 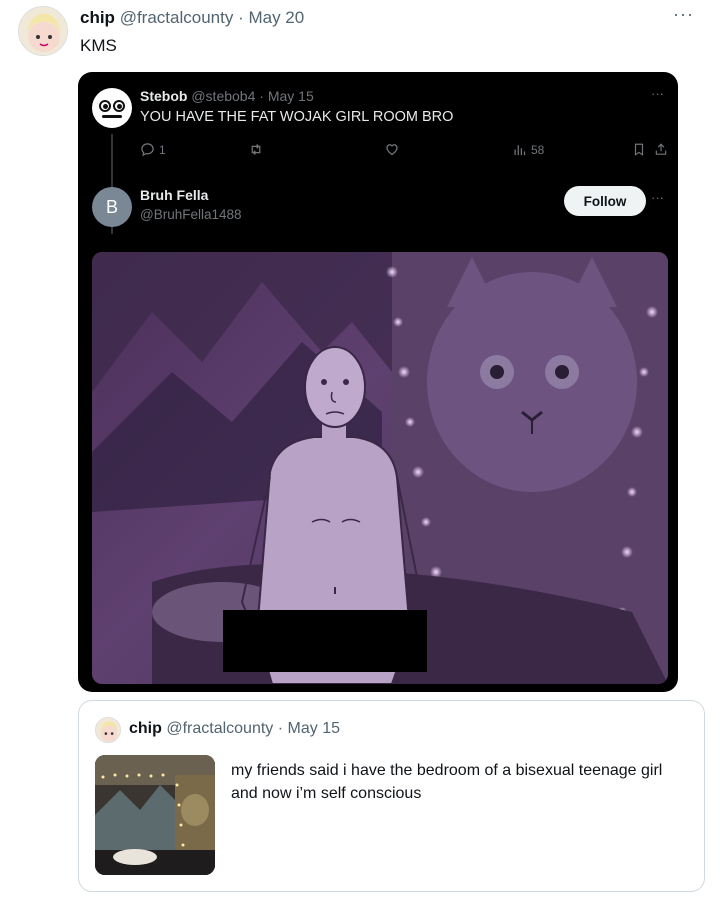 What do you see at coordinates (223, 96) in the screenshot?
I see `reply-author-handle: @stebob4` at bounding box center [223, 96].